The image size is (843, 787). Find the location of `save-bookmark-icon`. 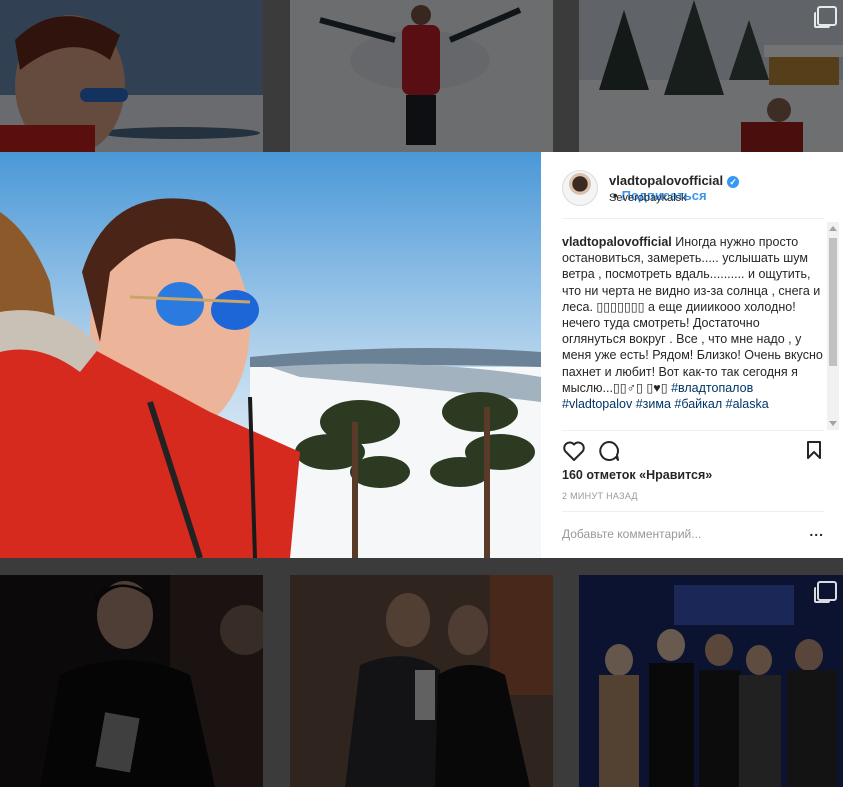

save-bookmark-icon is located at coordinates (814, 450).